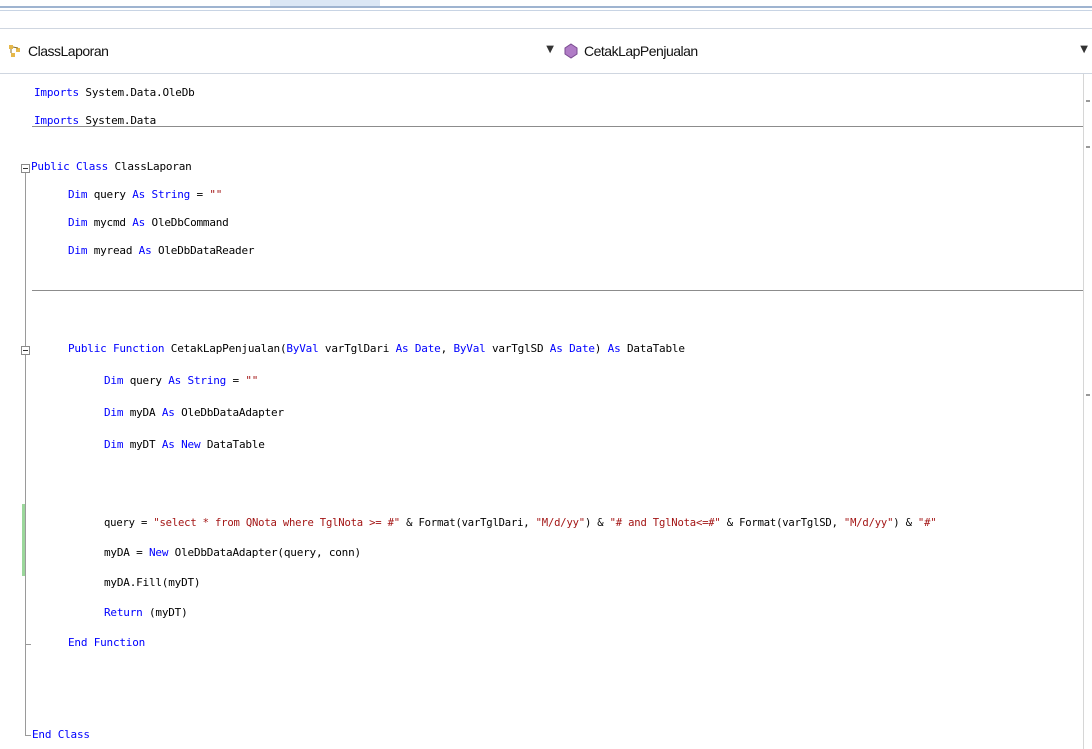 This screenshot has width=1092, height=749. I want to click on variable-text: myDA, so click(142, 412).